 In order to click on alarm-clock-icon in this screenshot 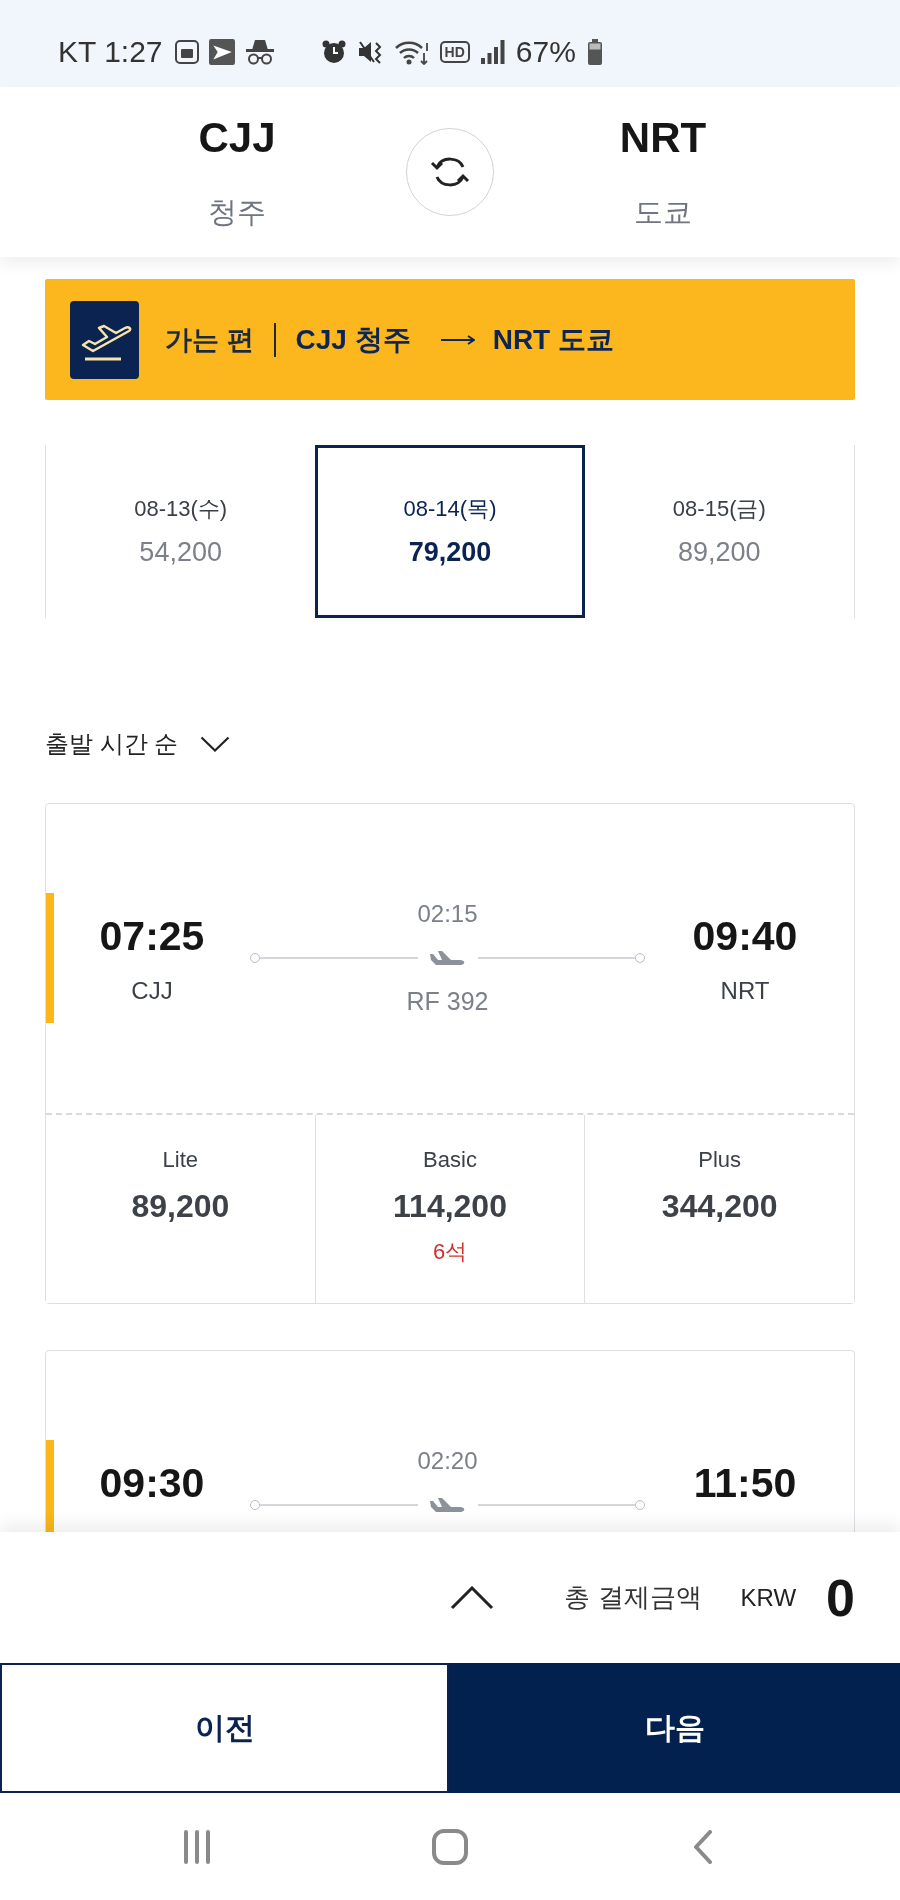, I will do `click(333, 51)`.